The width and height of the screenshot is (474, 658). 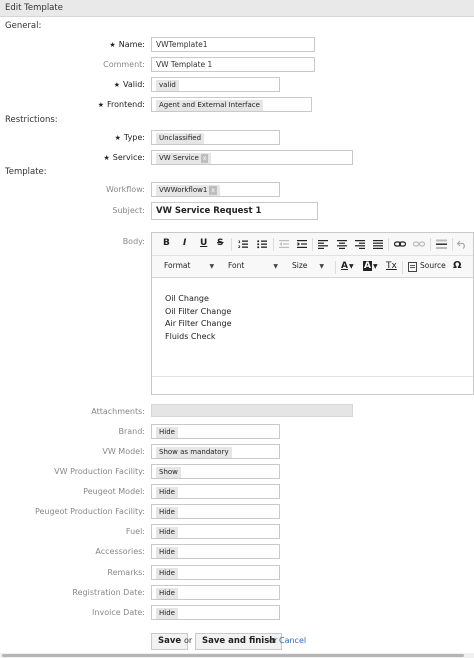 What do you see at coordinates (215, 511) in the screenshot?
I see `peugeot-production-facility-select: Hide` at bounding box center [215, 511].